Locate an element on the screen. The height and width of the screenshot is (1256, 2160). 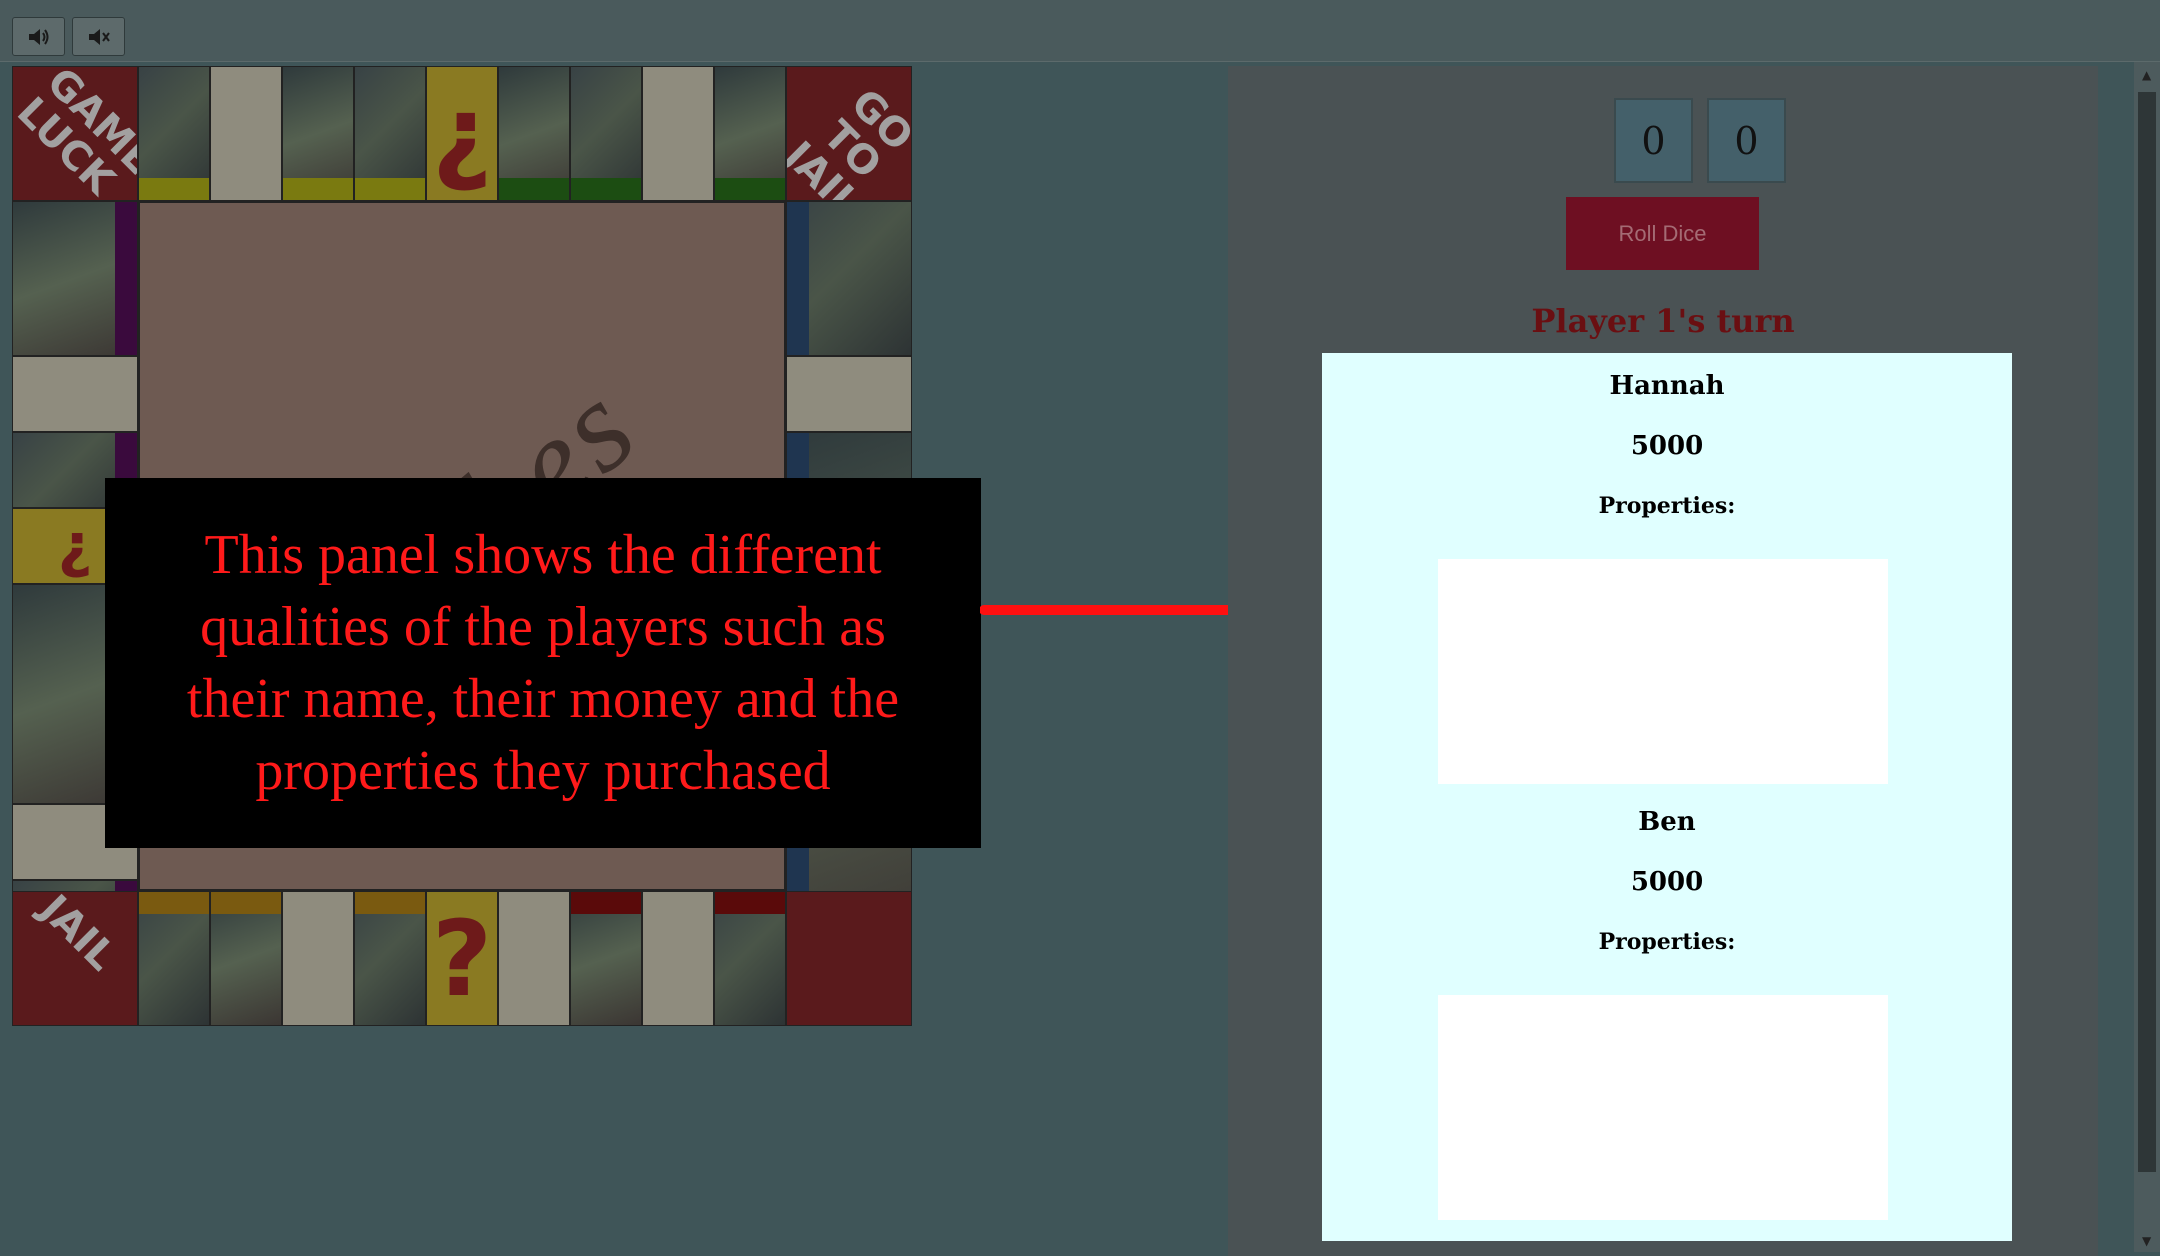
top-toolbar is located at coordinates (1080, 31).